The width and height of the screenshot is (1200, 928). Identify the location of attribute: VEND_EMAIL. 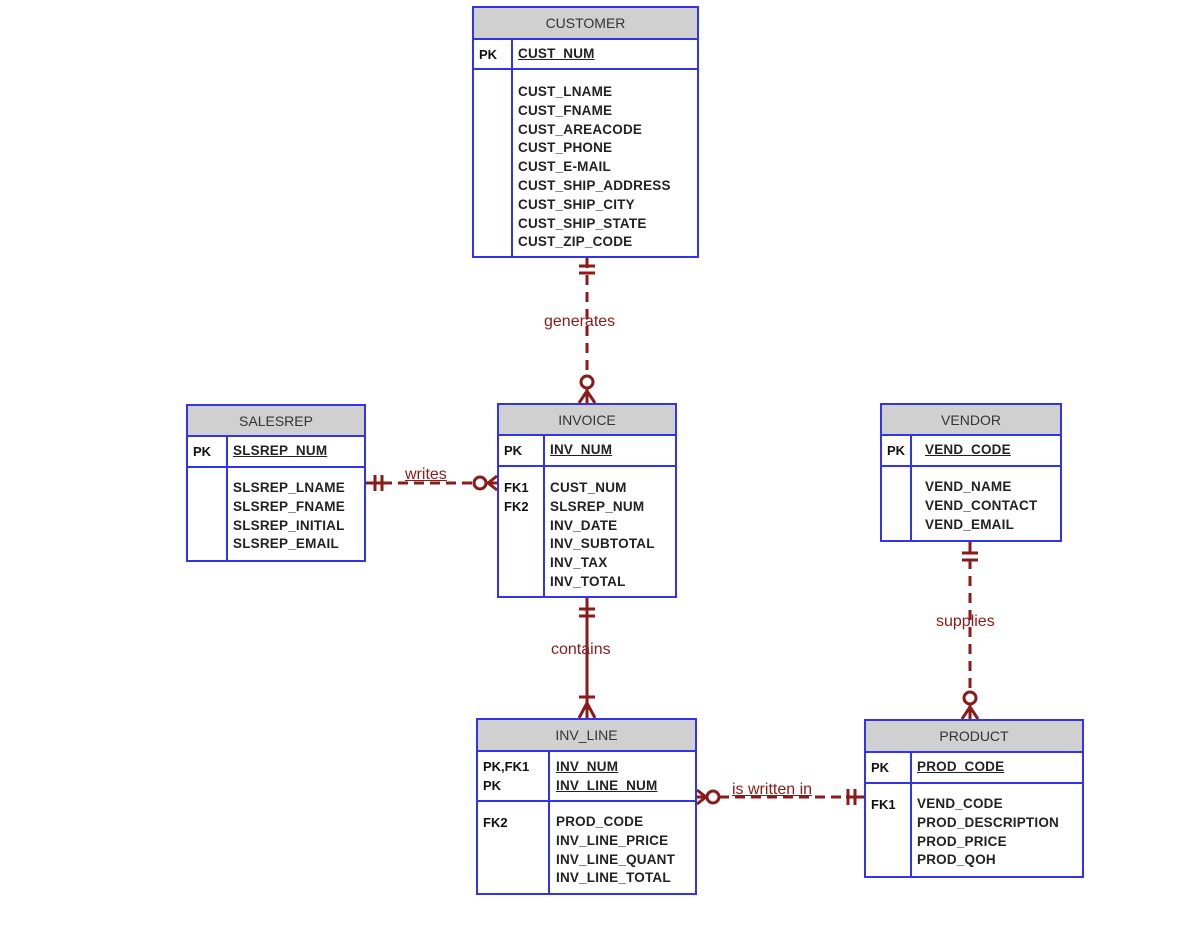
(970, 524).